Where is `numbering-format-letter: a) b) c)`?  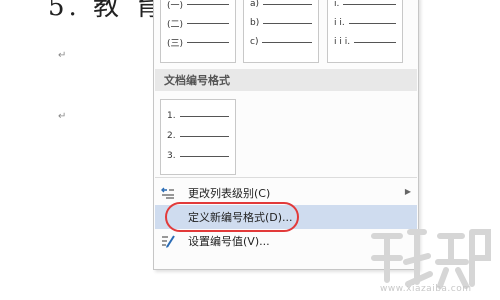
numbering-format-letter: a) b) c) is located at coordinates (281, 31).